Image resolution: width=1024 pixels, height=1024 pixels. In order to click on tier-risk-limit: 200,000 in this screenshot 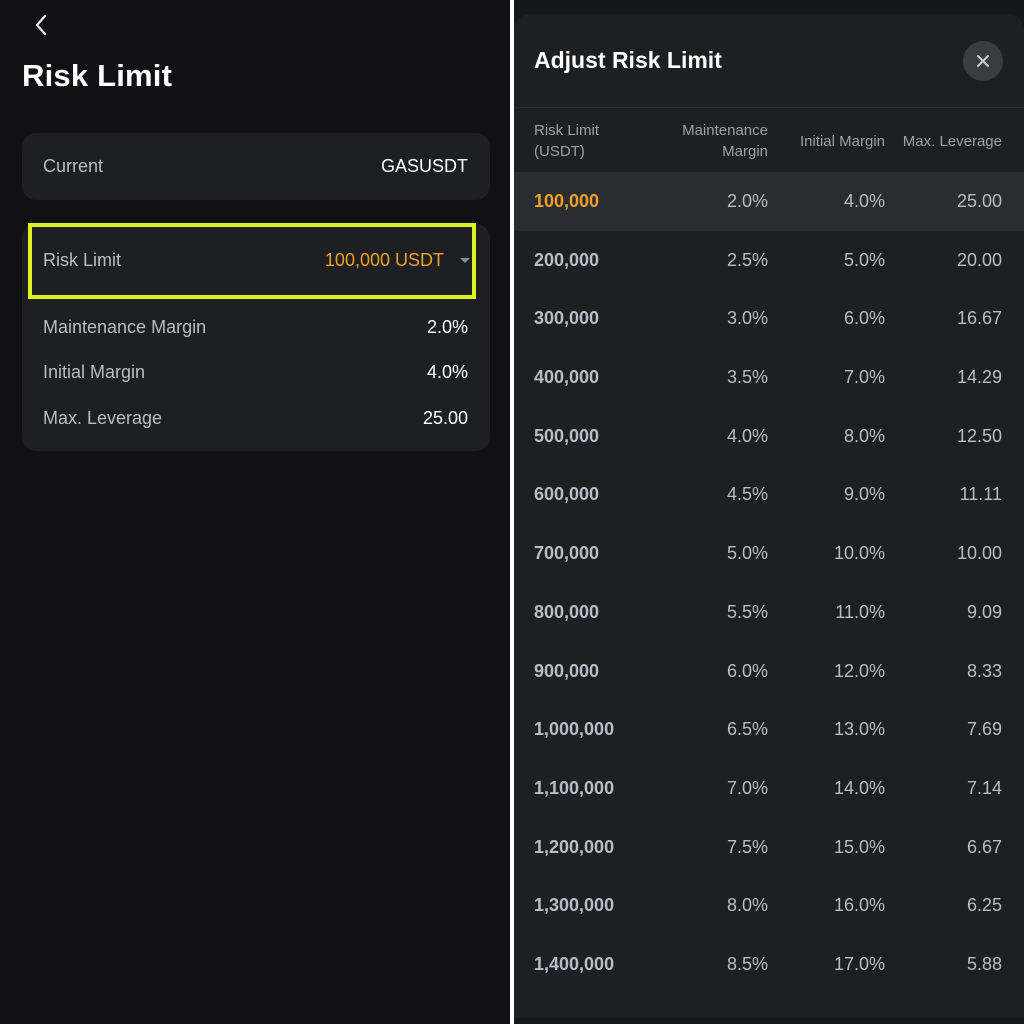, I will do `click(567, 259)`.